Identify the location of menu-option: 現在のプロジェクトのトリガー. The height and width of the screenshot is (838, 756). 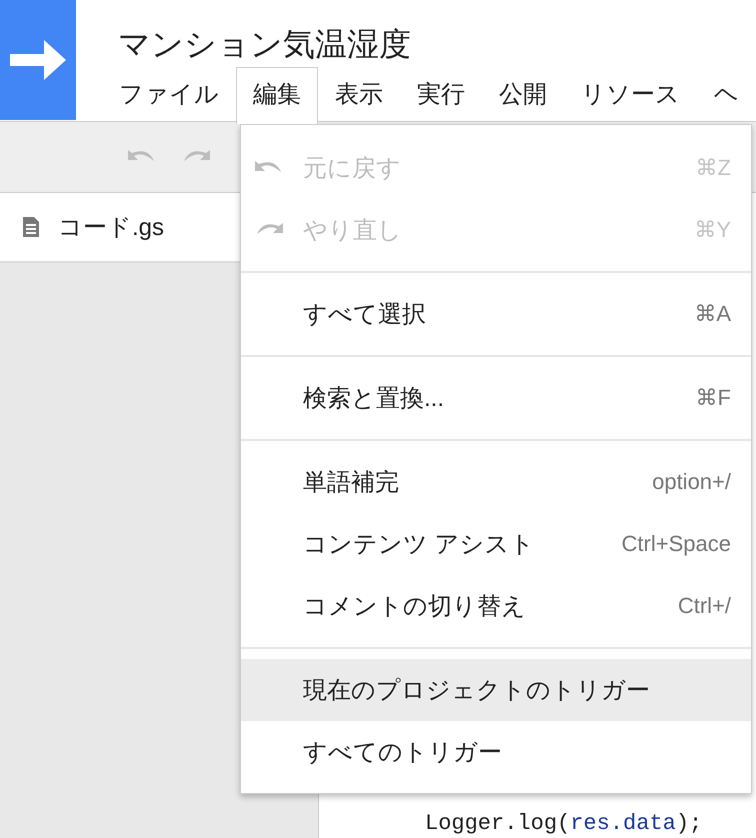
(496, 690).